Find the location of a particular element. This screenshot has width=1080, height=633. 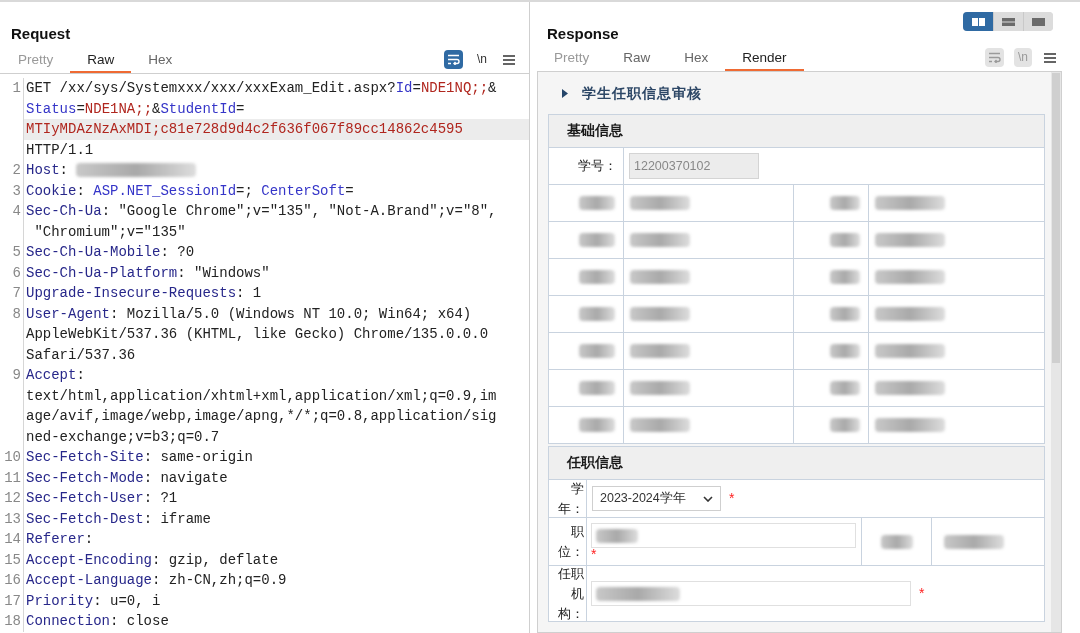

line-number: 7 is located at coordinates (16, 293).